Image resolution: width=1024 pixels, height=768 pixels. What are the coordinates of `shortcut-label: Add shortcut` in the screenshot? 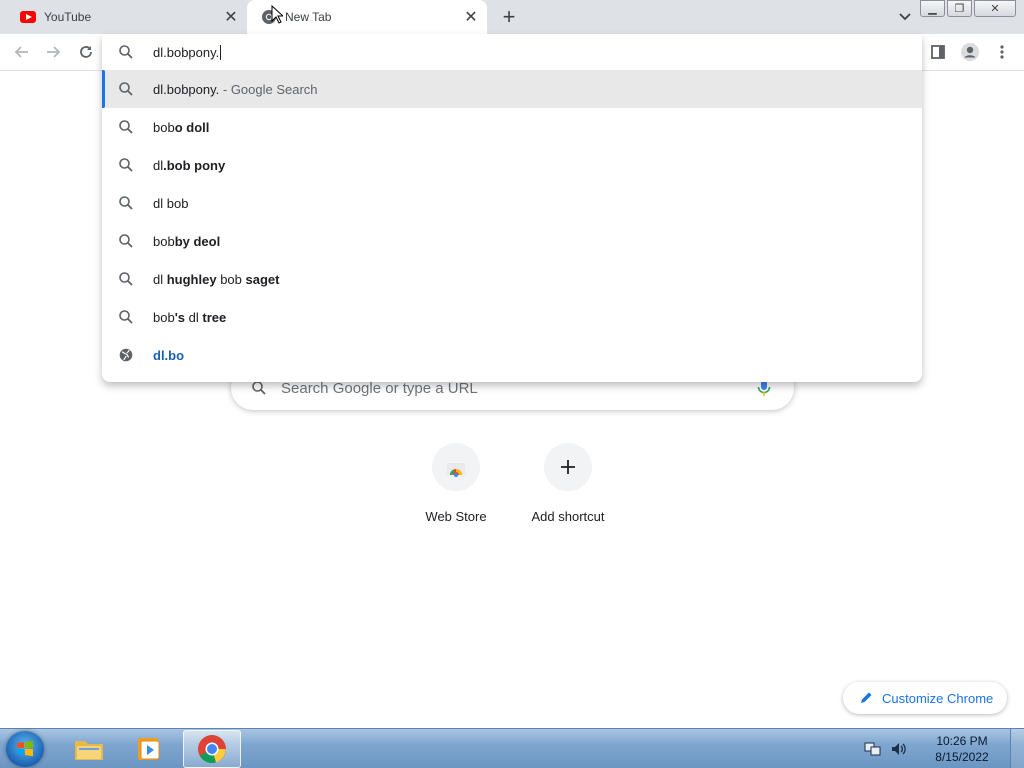 It's located at (568, 516).